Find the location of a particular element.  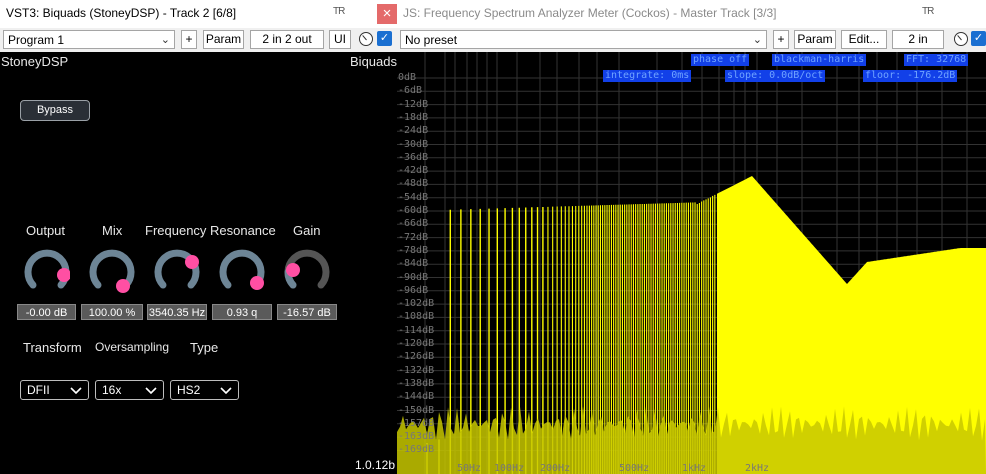

vendor-label: StoneyDSP is located at coordinates (35, 61).